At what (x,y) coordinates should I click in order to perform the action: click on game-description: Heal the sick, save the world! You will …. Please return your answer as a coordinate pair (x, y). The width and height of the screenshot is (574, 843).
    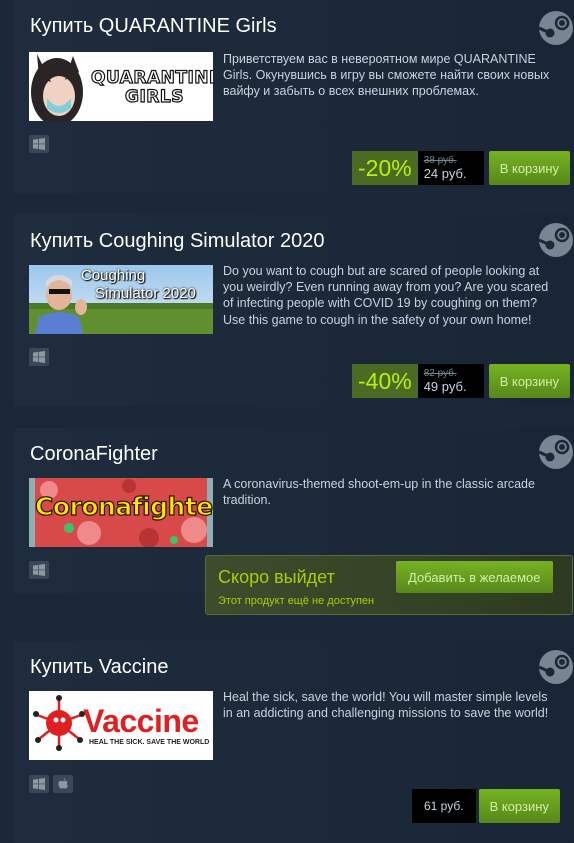
    Looking at the image, I should click on (386, 705).